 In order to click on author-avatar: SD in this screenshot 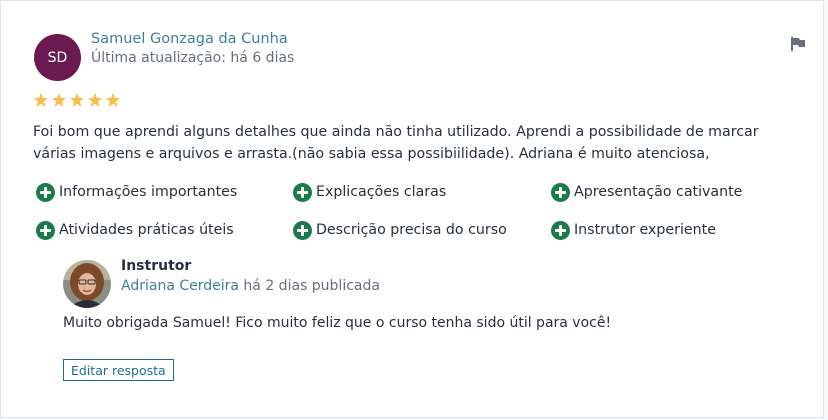, I will do `click(57, 57)`.